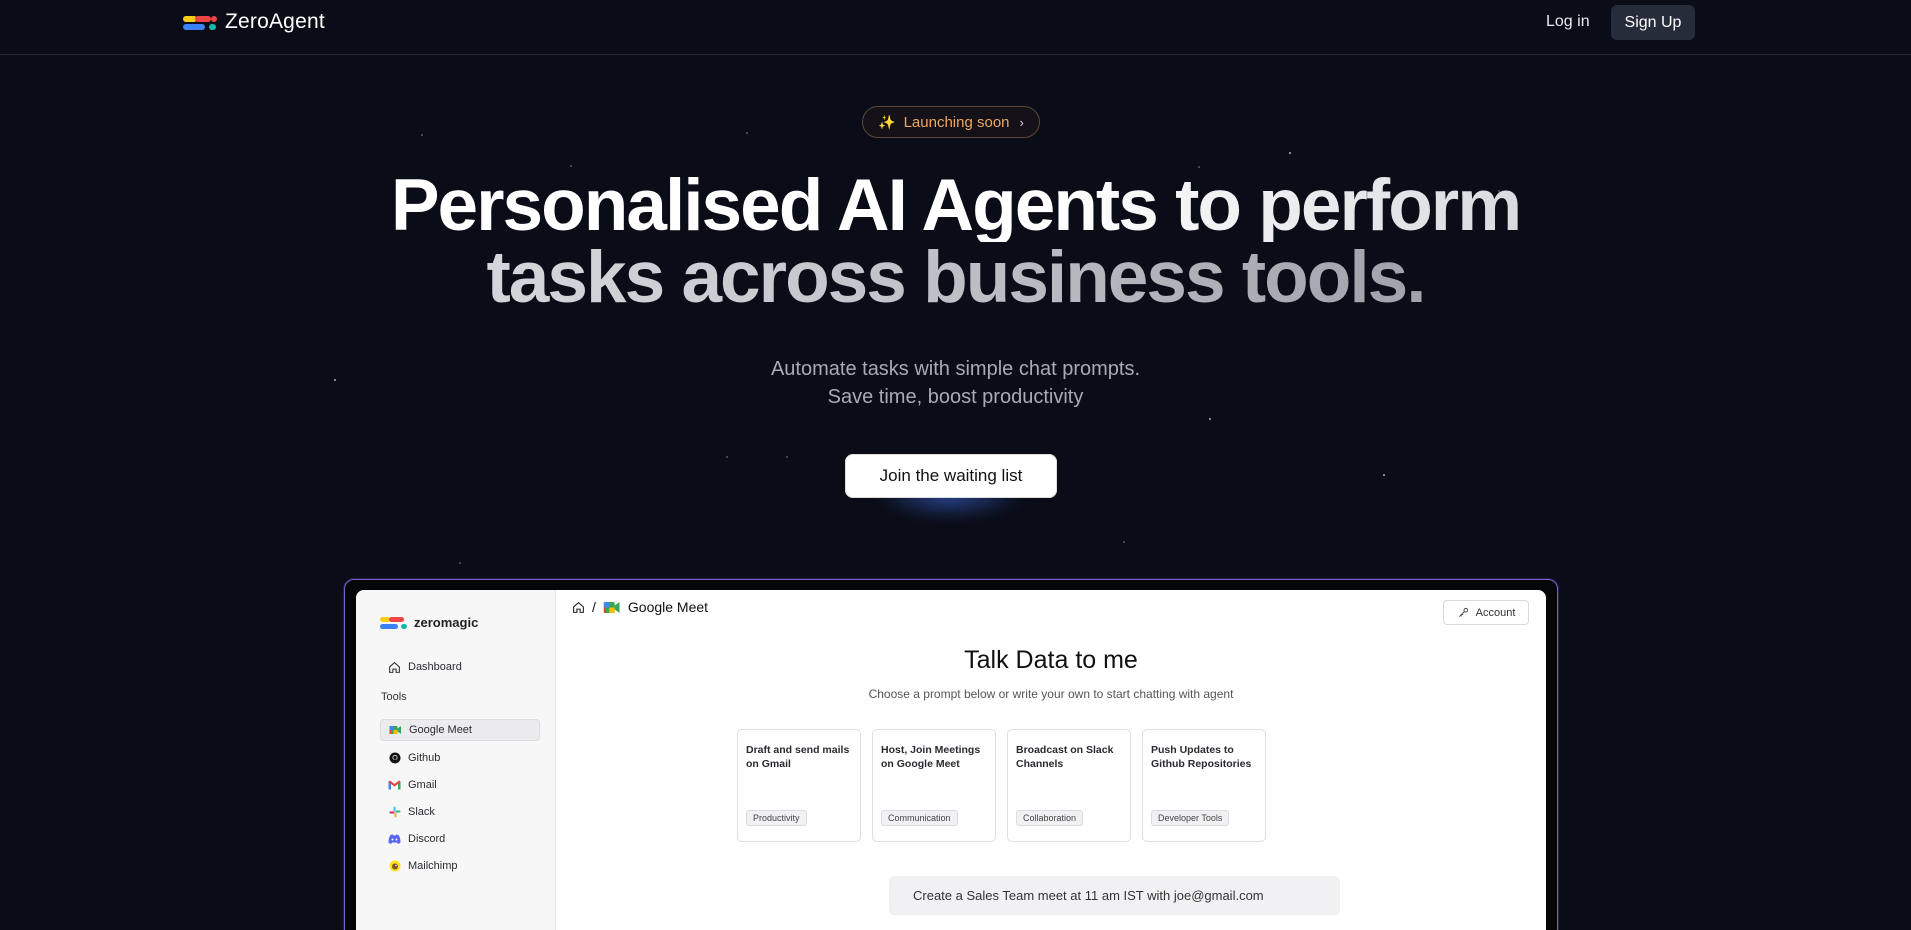 Image resolution: width=1911 pixels, height=930 pixels. I want to click on zeromagic-name: zeromagic, so click(446, 622).